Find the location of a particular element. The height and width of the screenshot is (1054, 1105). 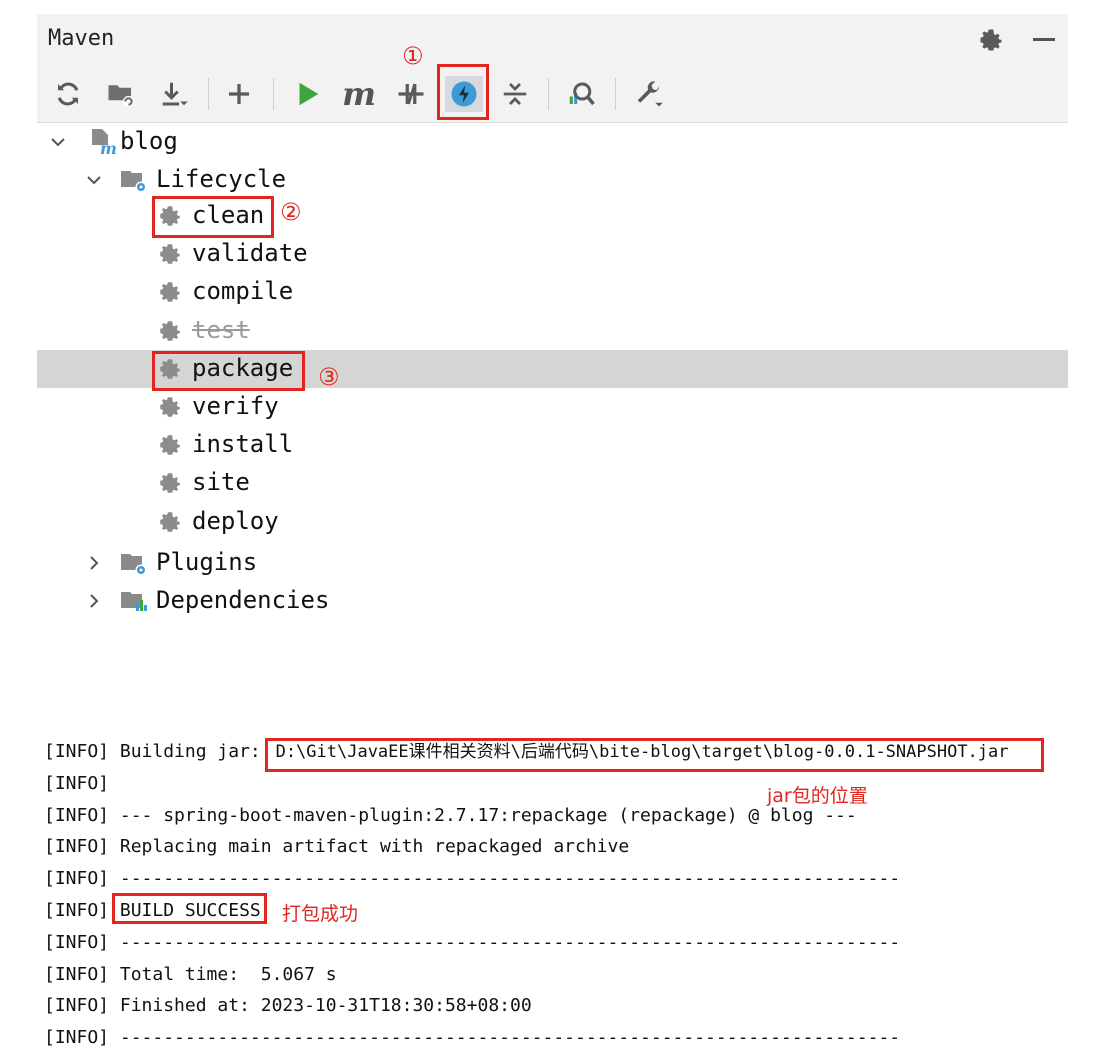

highlight-box-build-success is located at coordinates (189, 908).